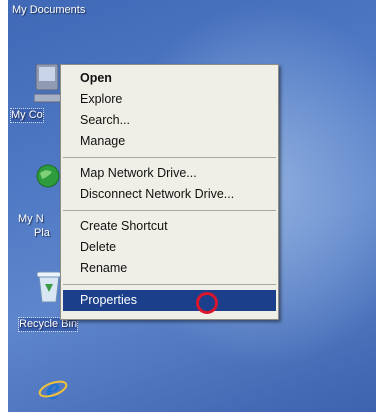 This screenshot has height=412, width=384. Describe the element at coordinates (169, 226) in the screenshot. I see `menu-item-create-shortcut: Create Shortcut` at that location.